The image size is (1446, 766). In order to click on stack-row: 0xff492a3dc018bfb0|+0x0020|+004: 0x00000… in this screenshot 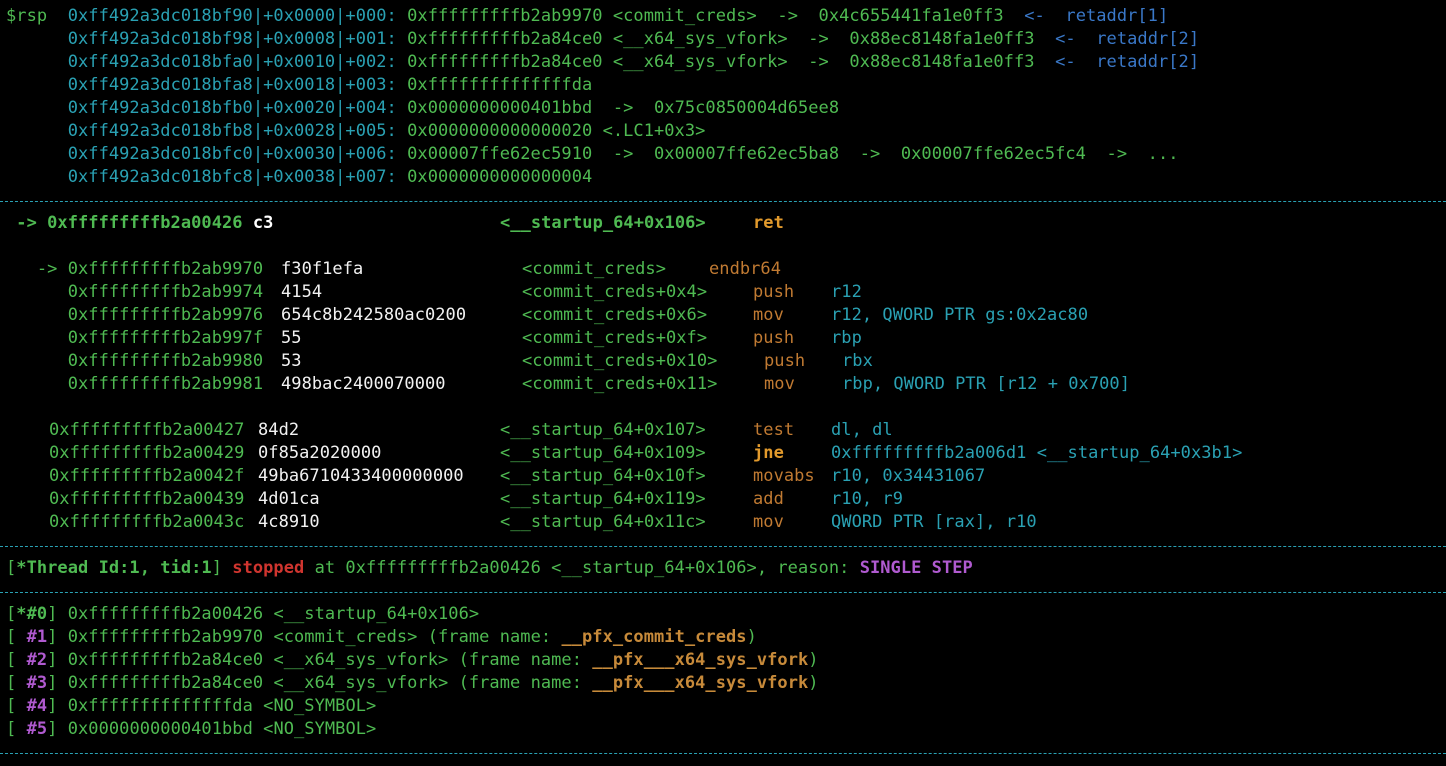, I will do `click(453, 108)`.